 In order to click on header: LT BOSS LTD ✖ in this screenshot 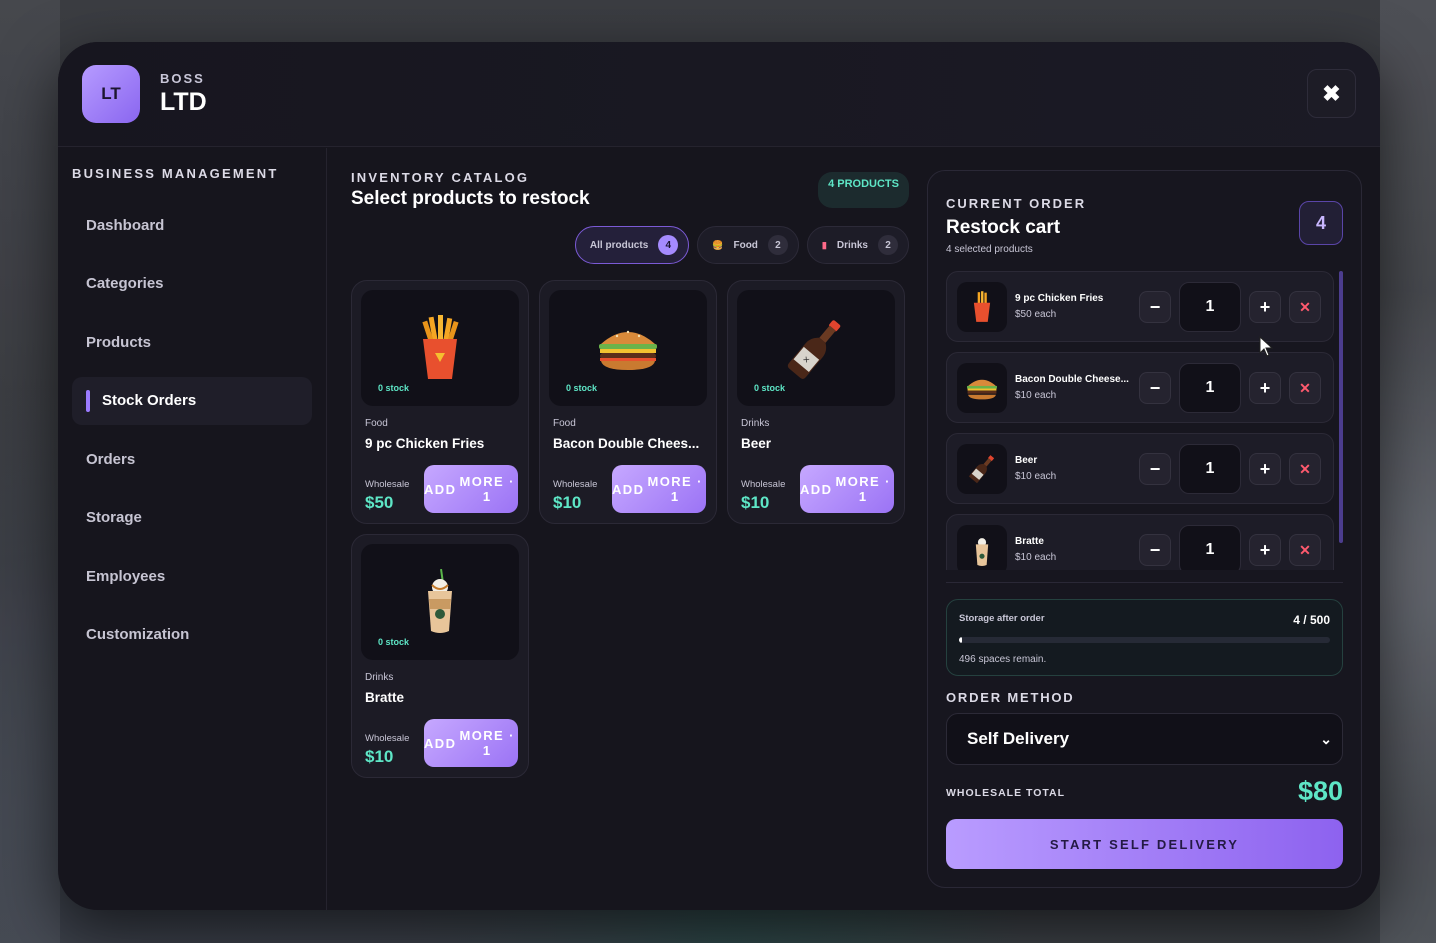, I will do `click(719, 94)`.